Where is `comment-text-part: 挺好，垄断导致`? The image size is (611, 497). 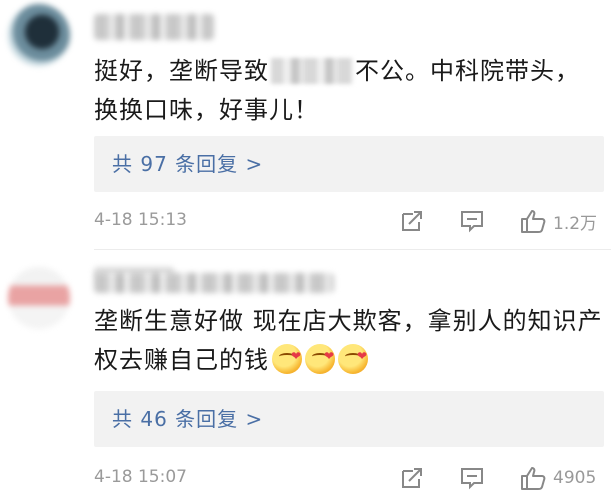 comment-text-part: 挺好，垄断导致 is located at coordinates (181, 71).